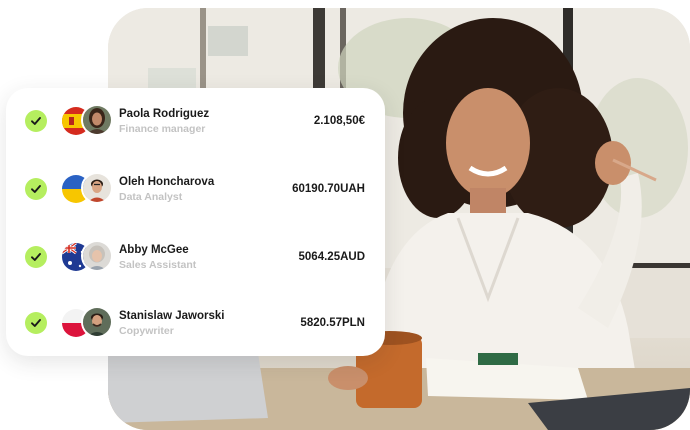 Image resolution: width=690 pixels, height=430 pixels. What do you see at coordinates (97, 256) in the screenshot?
I see `avatar-abby` at bounding box center [97, 256].